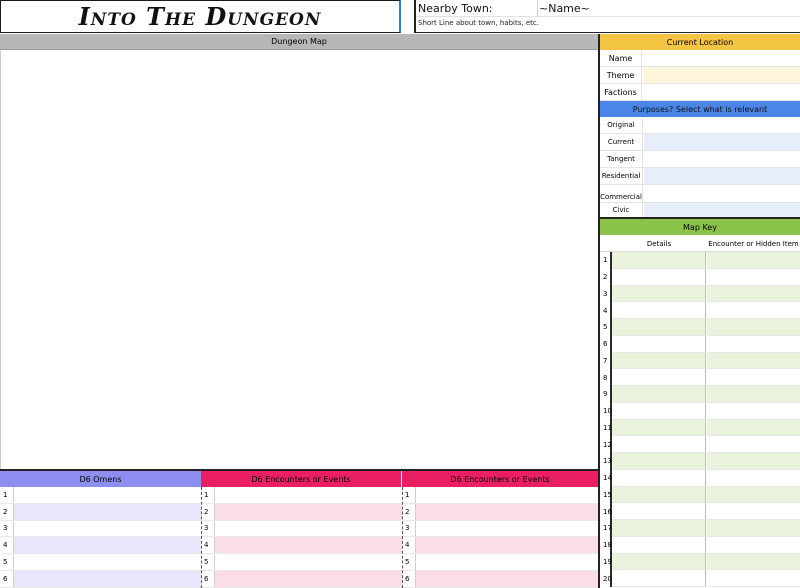 The width and height of the screenshot is (800, 588). I want to click on map-key-row: 4, so click(700, 310).